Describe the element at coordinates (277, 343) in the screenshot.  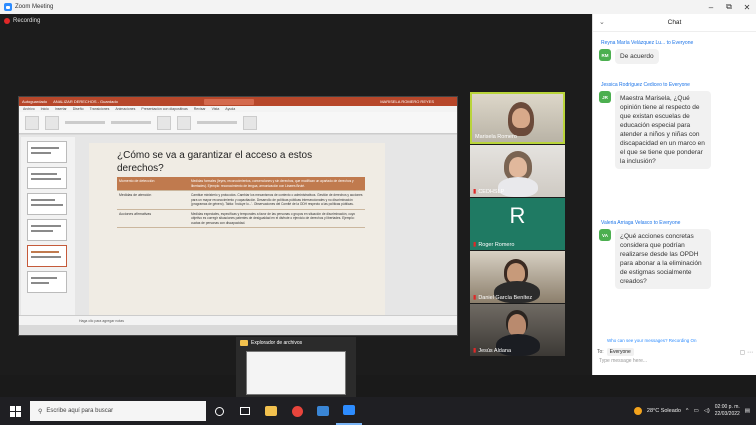
I see `file-explorer-label: Explorador de archivos` at that location.